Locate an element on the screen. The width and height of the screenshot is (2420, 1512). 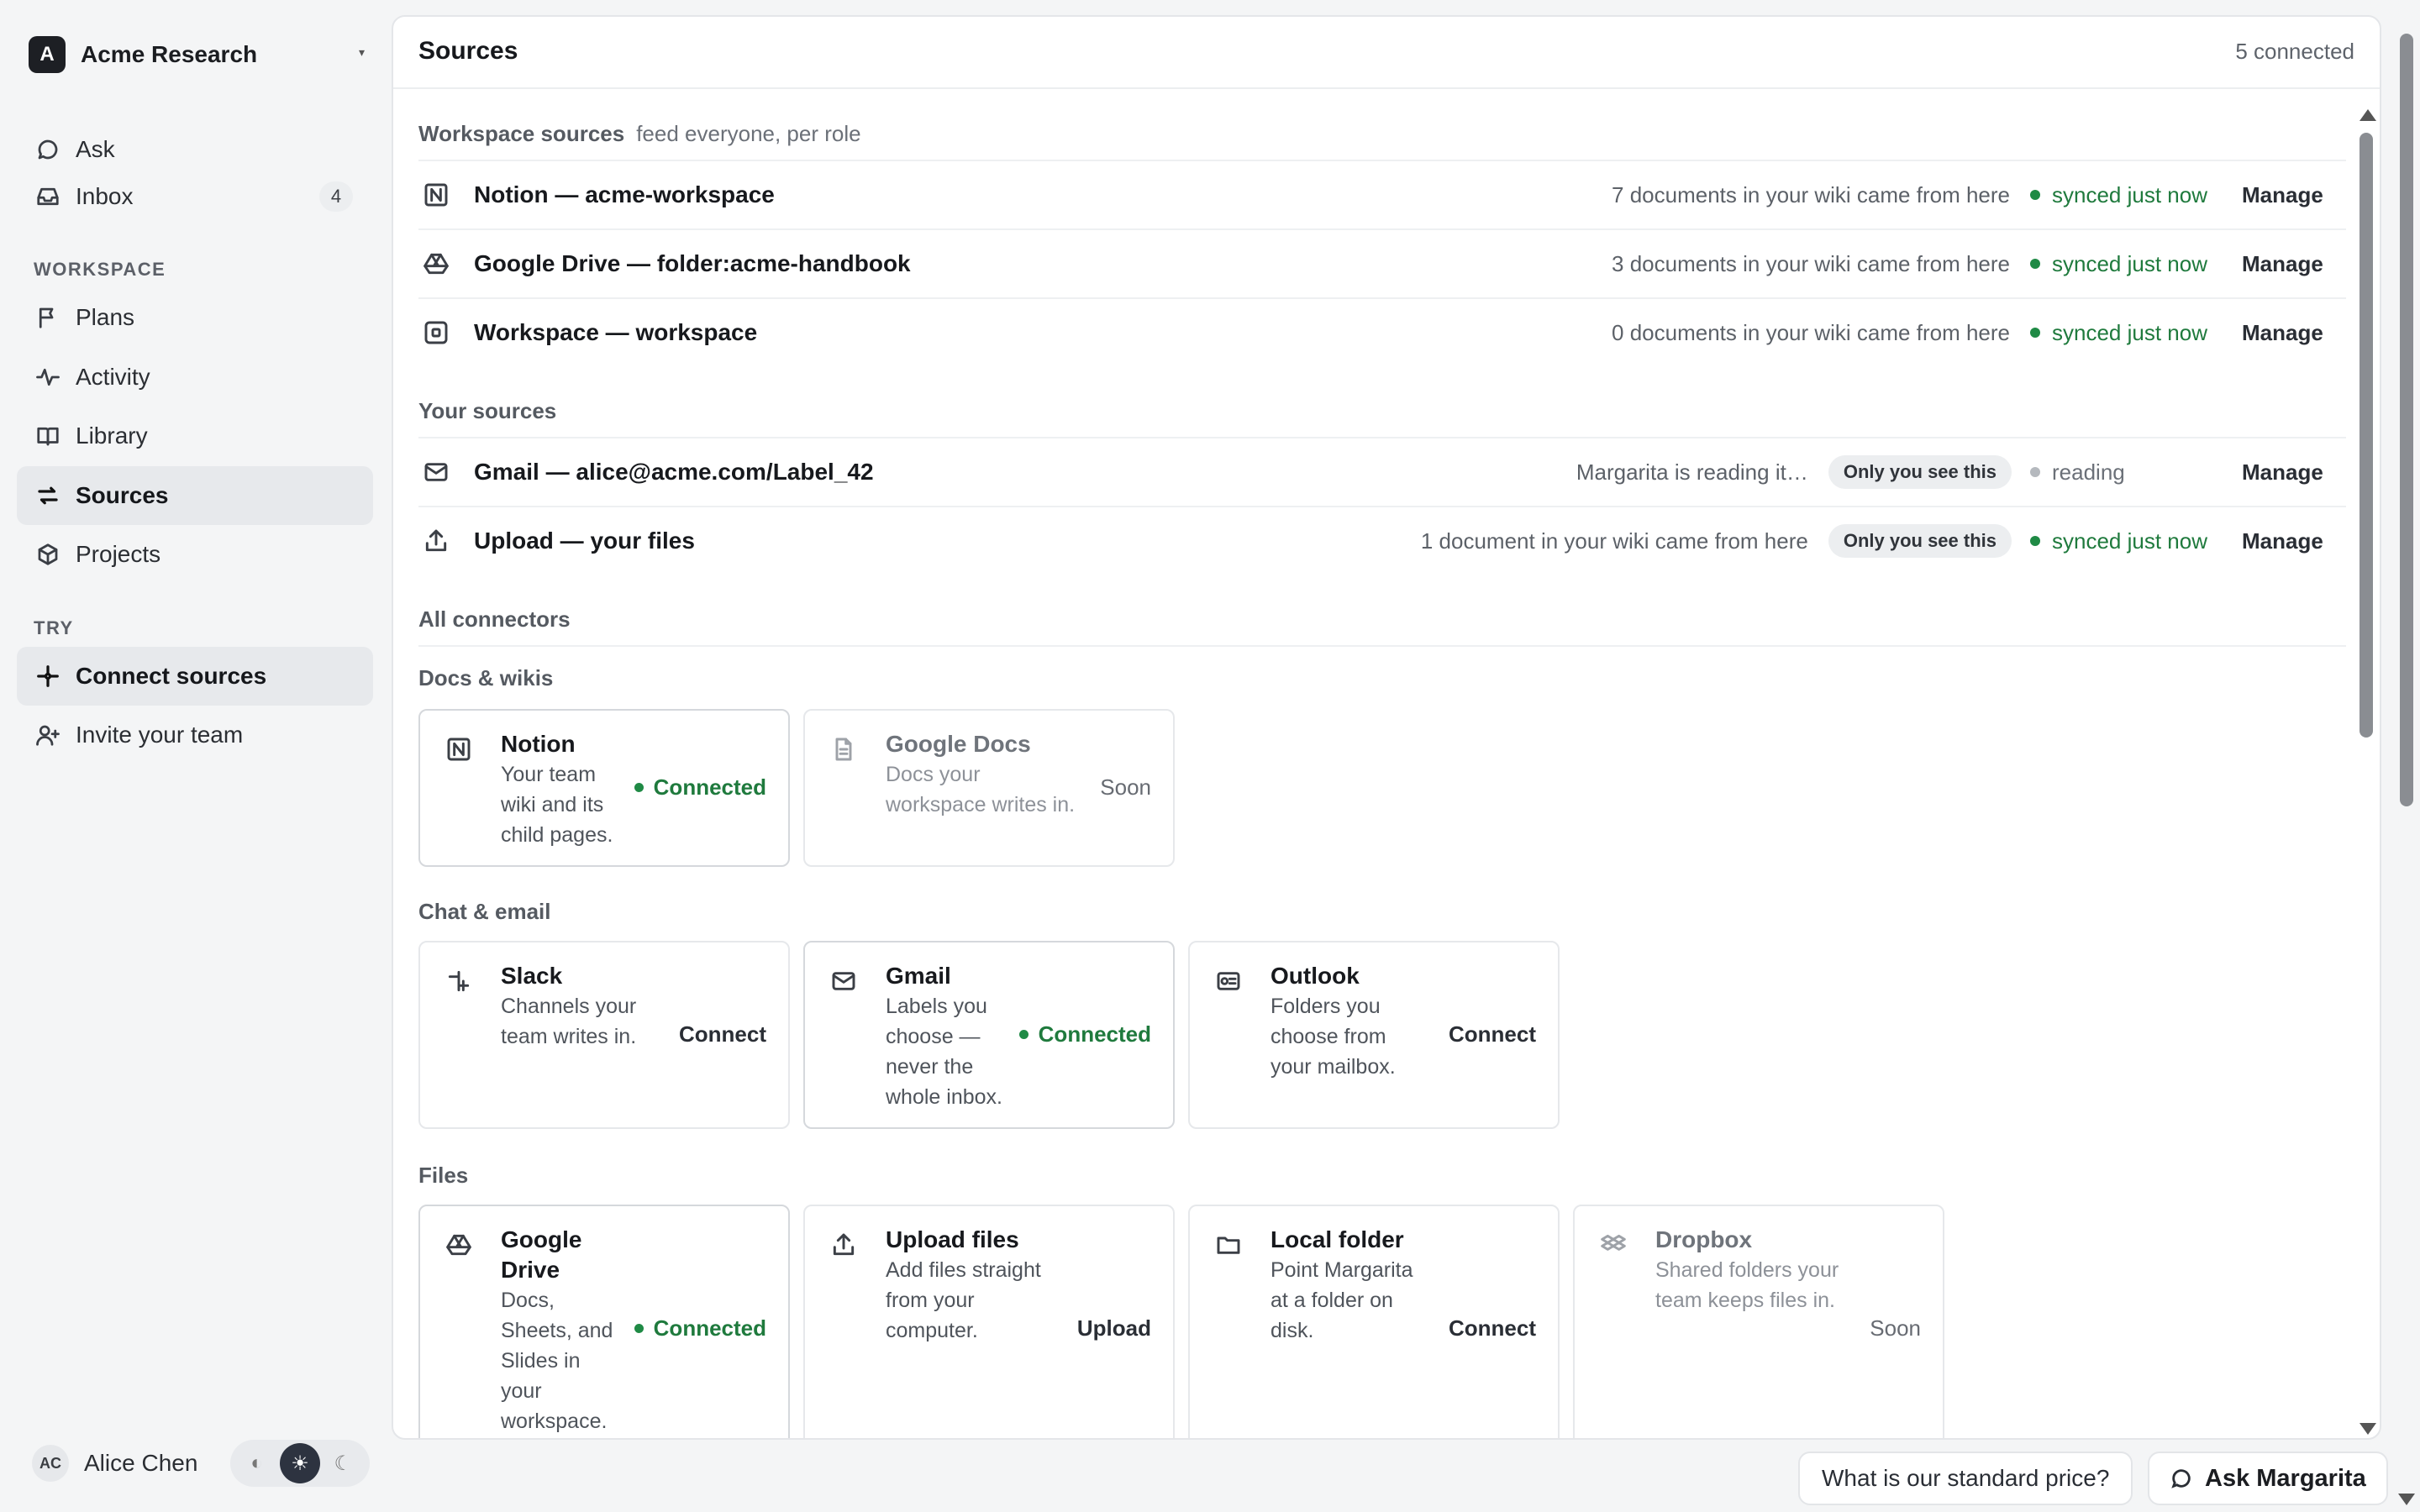
inbox-icon is located at coordinates (48, 196).